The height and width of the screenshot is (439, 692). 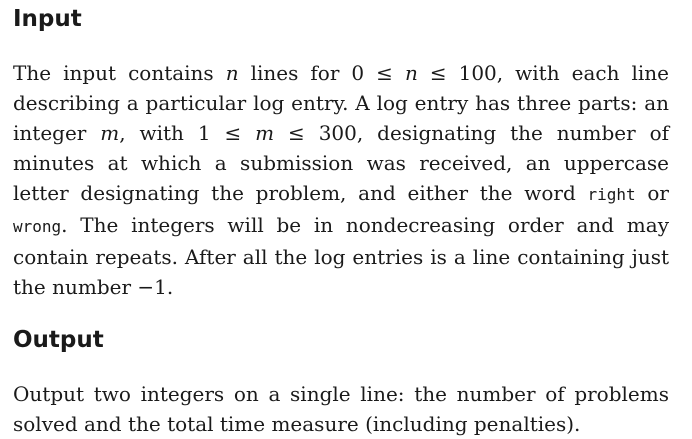 What do you see at coordinates (152, 287) in the screenshot?
I see `math-minus-one: −1` at bounding box center [152, 287].